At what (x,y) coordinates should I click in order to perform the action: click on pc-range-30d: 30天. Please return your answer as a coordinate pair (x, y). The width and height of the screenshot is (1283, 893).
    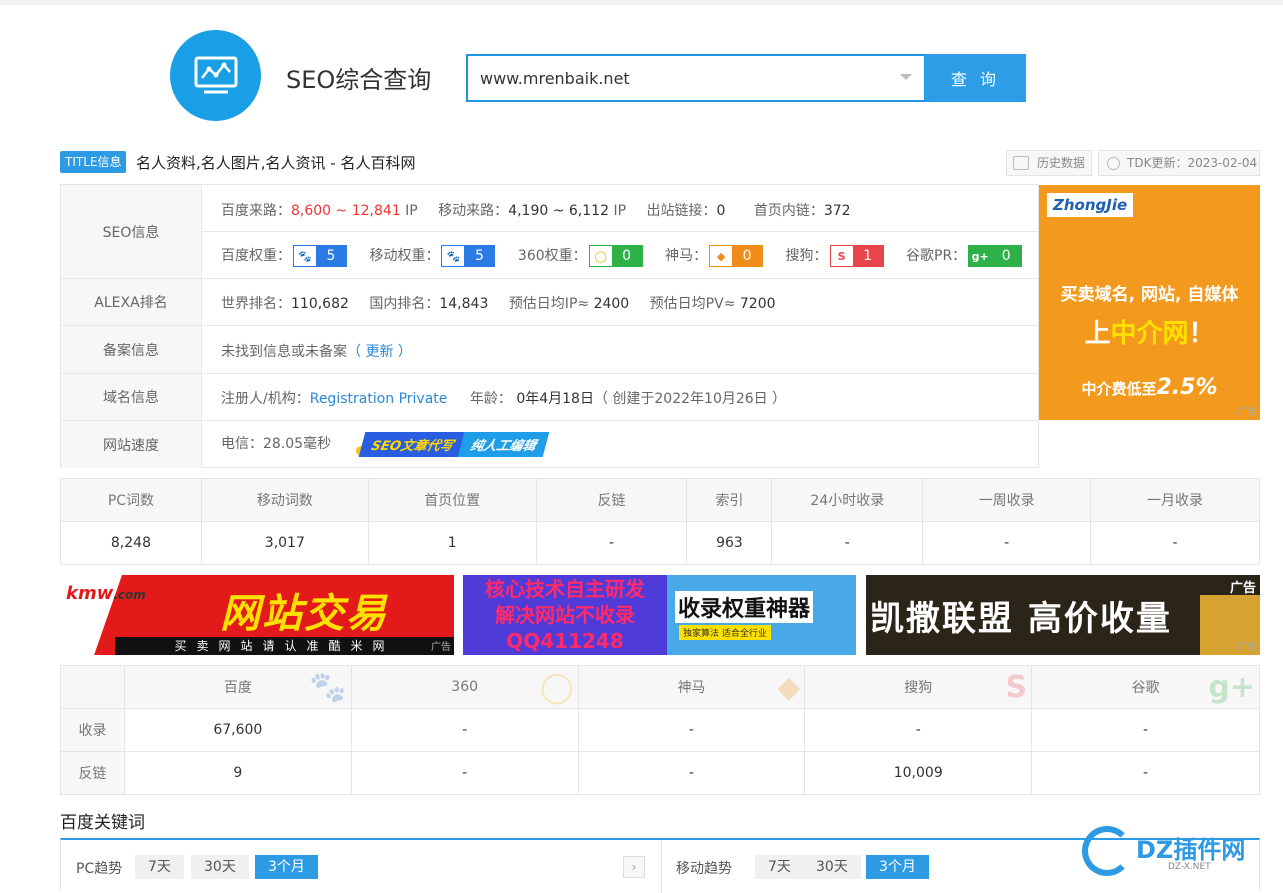
    Looking at the image, I should click on (220, 867).